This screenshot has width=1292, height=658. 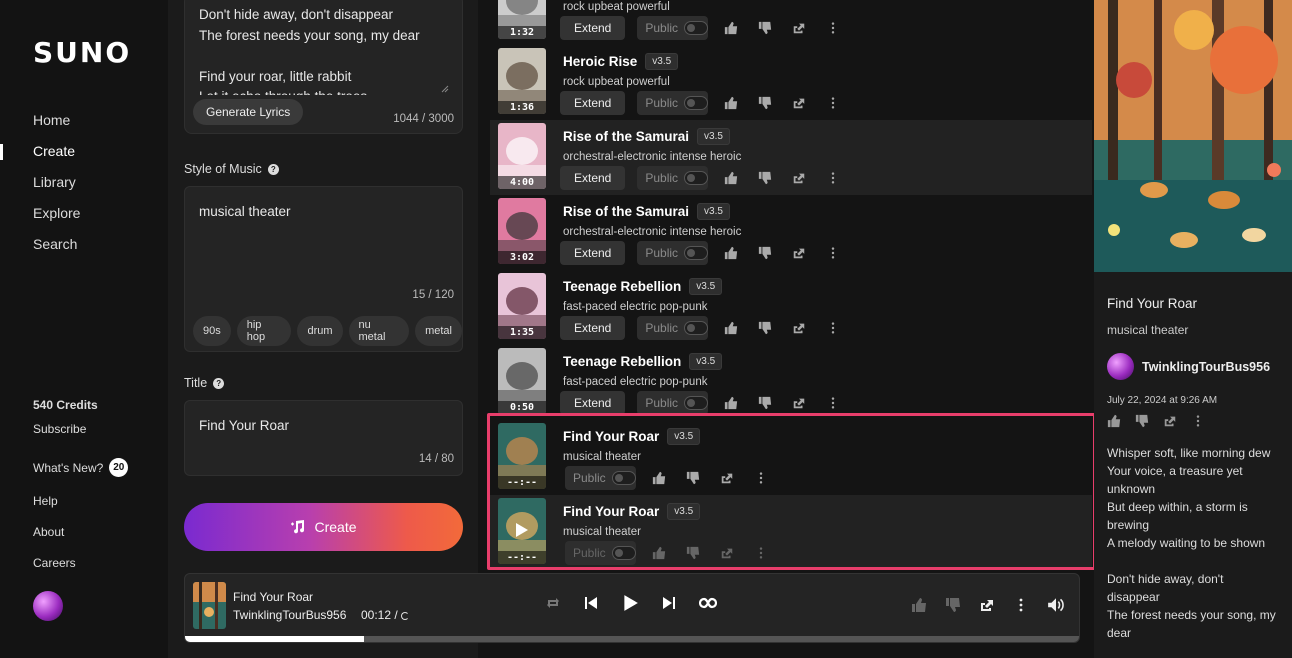 What do you see at coordinates (522, 231) in the screenshot?
I see `song-thumbnail: 3:02` at bounding box center [522, 231].